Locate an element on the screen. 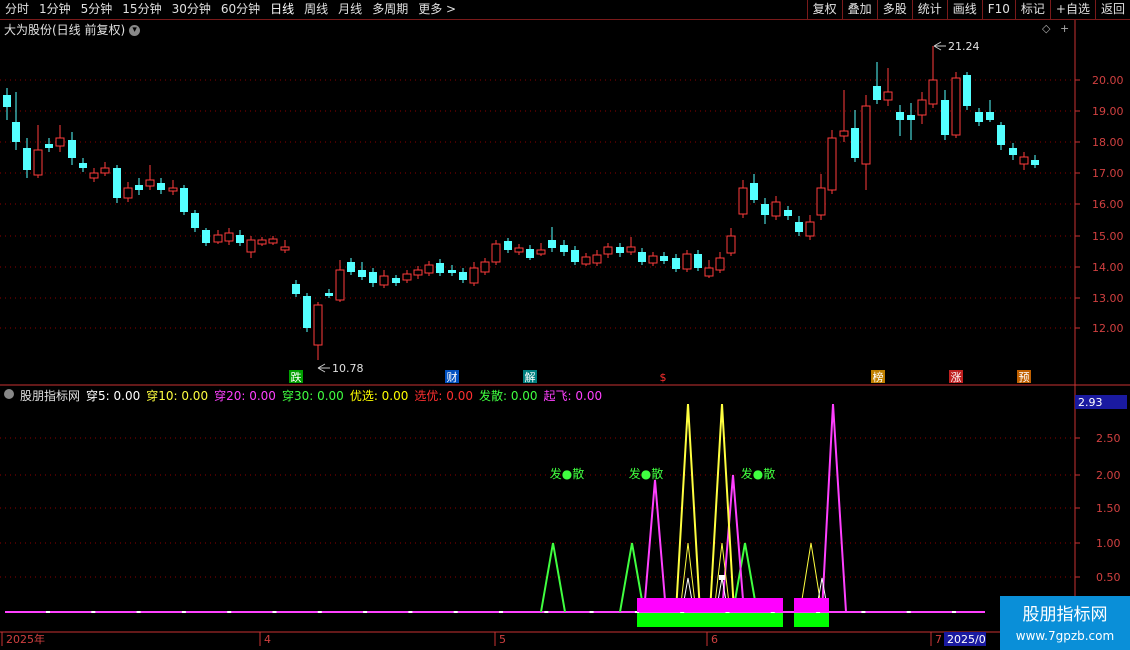 The image size is (1130, 650). diamond-icon: ◇ is located at coordinates (1046, 28).